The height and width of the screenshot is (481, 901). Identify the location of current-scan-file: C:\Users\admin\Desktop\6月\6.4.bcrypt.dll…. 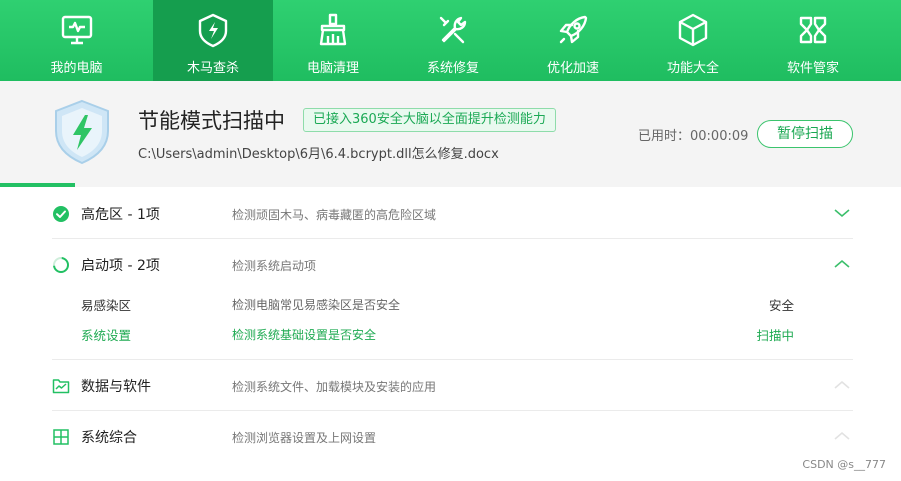
(318, 154).